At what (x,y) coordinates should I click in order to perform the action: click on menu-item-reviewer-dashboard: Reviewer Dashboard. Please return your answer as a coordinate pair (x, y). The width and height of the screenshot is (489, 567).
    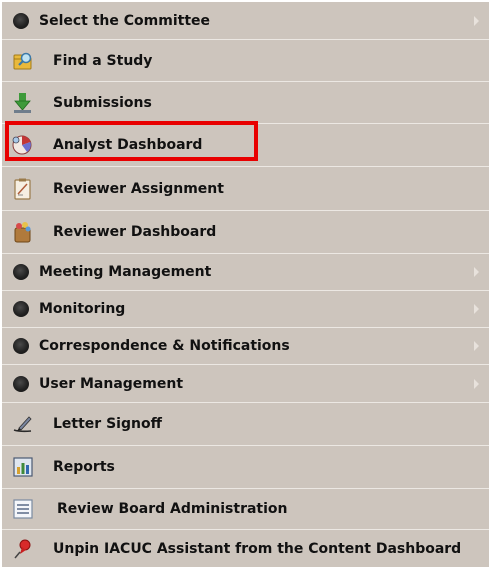
    Looking at the image, I should click on (245, 232).